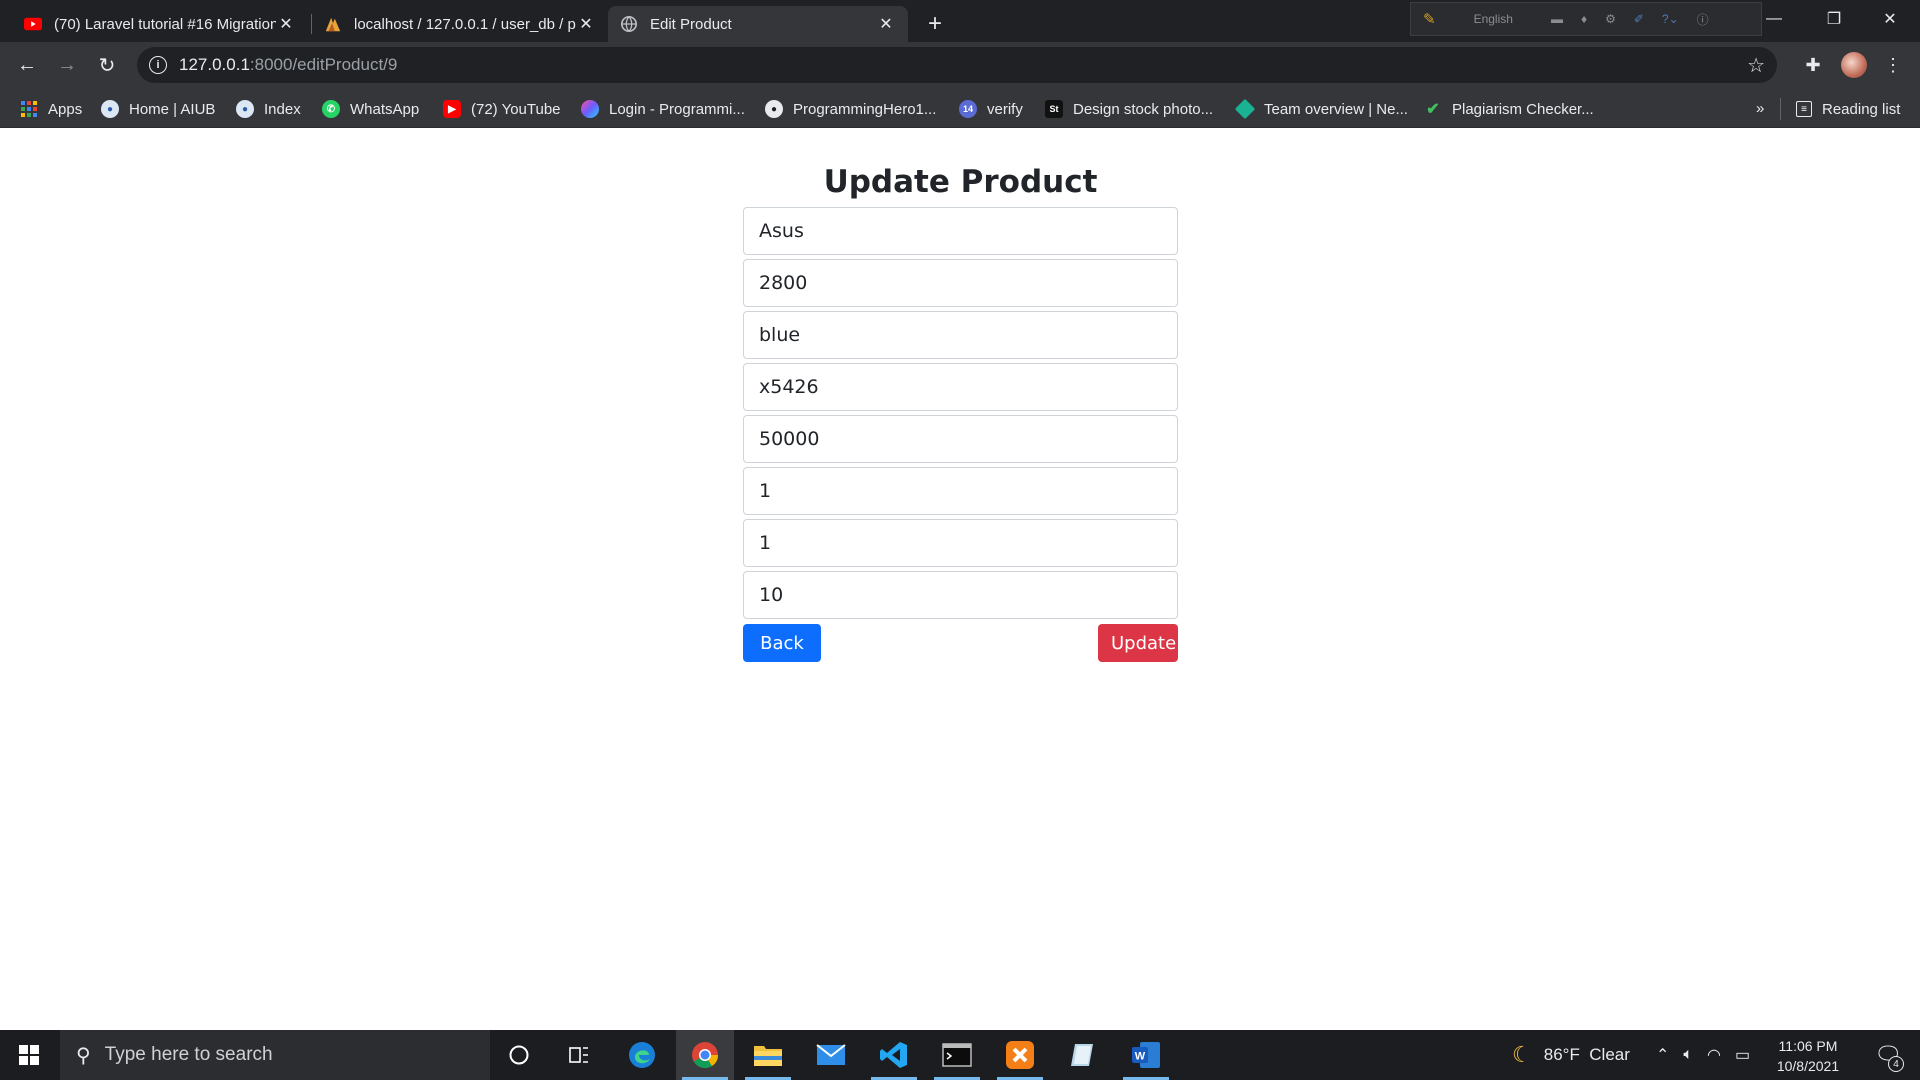 This screenshot has width=1920, height=1080. I want to click on pen-icon: ✐, so click(1639, 19).